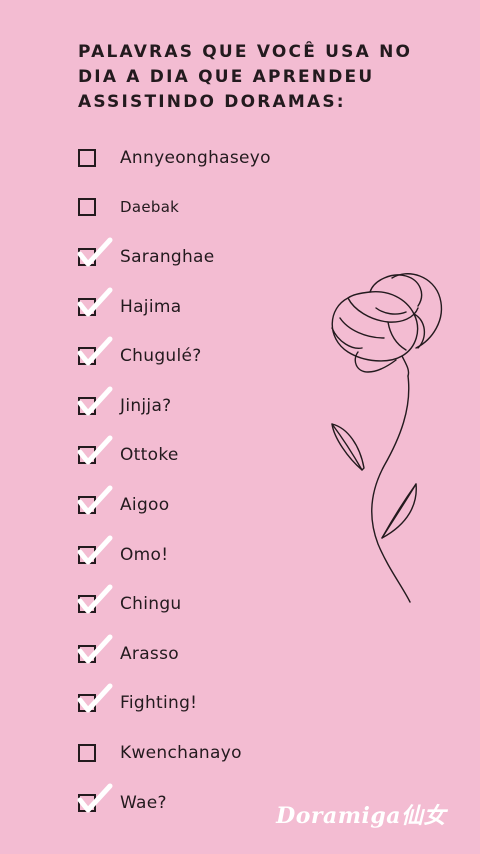  What do you see at coordinates (151, 306) in the screenshot?
I see `checklist-item-label: Hajima` at bounding box center [151, 306].